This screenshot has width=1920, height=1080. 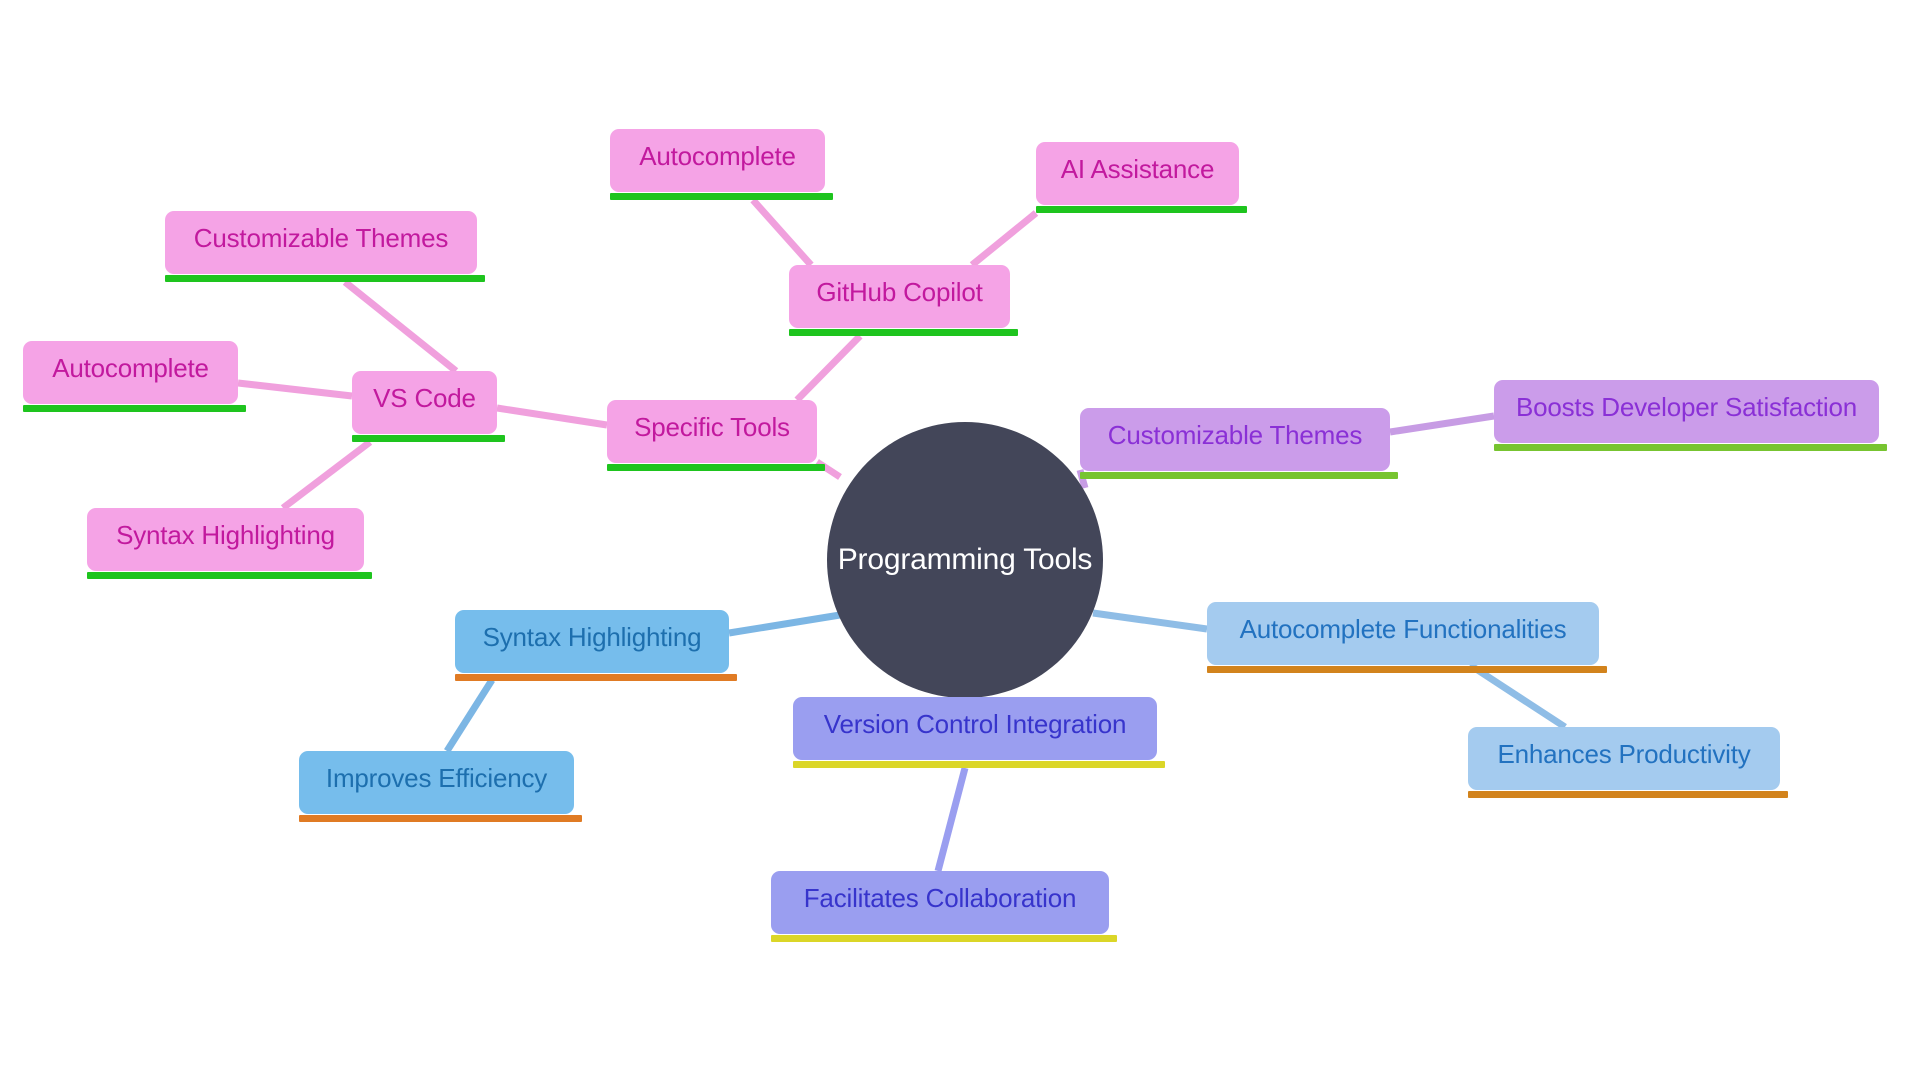 I want to click on node-syntax-highlighting: Syntax Highlighting, so click(x=596, y=645).